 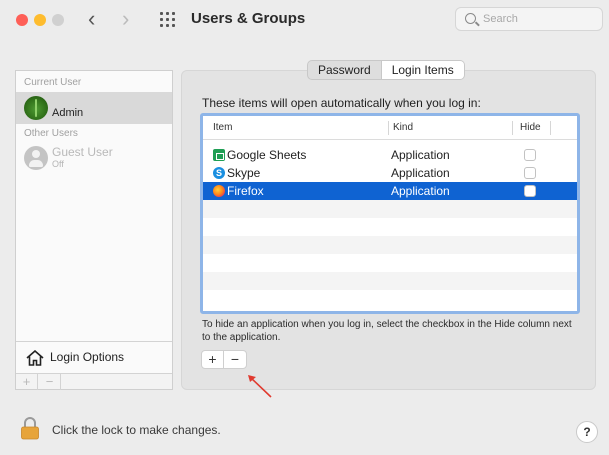 I want to click on user-name: Guest User, so click(x=82, y=152).